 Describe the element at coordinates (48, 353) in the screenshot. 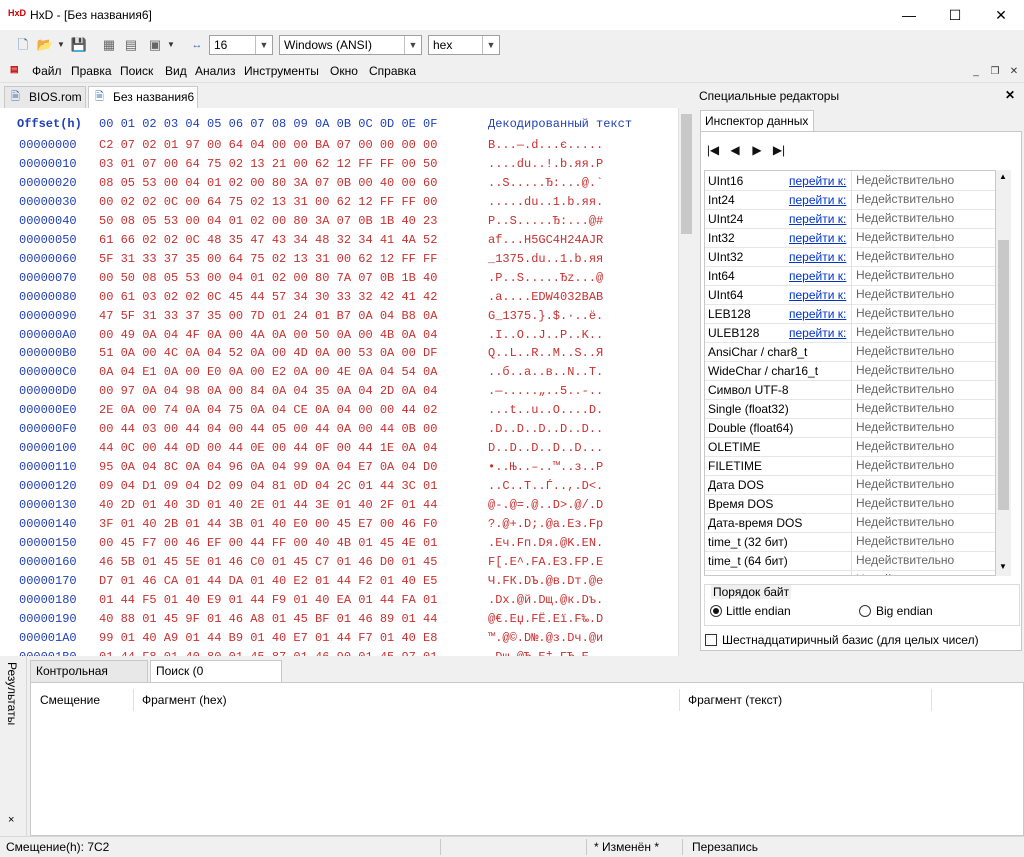

I see `row-offset: 000000B0` at that location.